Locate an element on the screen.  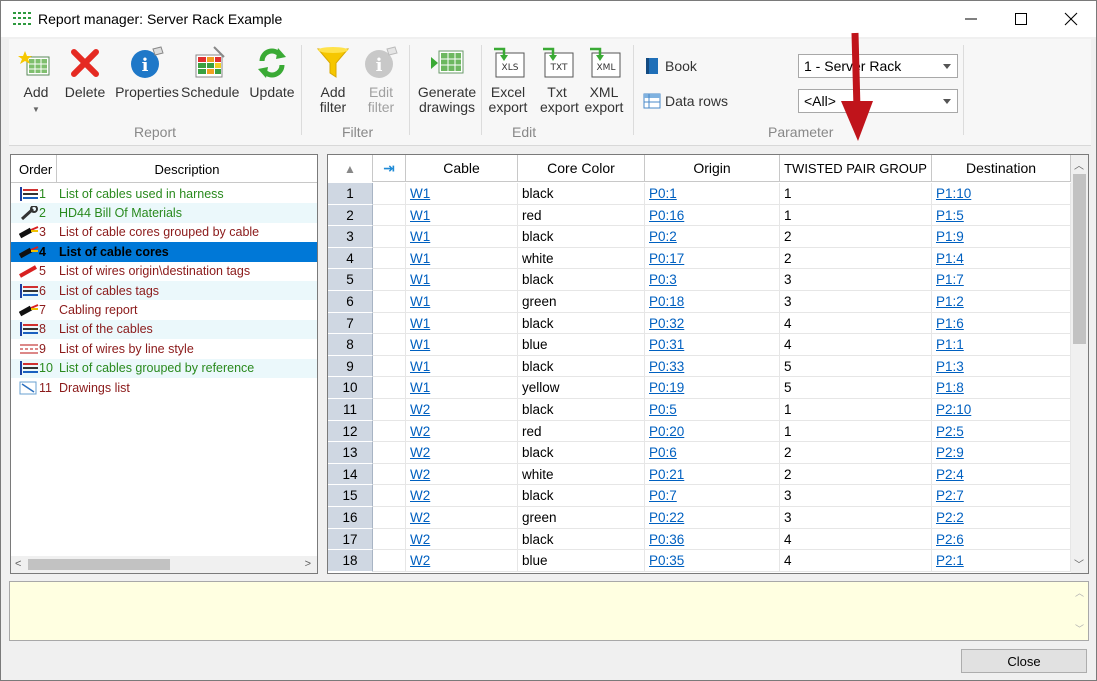
destination-link: P2:9 is located at coordinates (950, 452).